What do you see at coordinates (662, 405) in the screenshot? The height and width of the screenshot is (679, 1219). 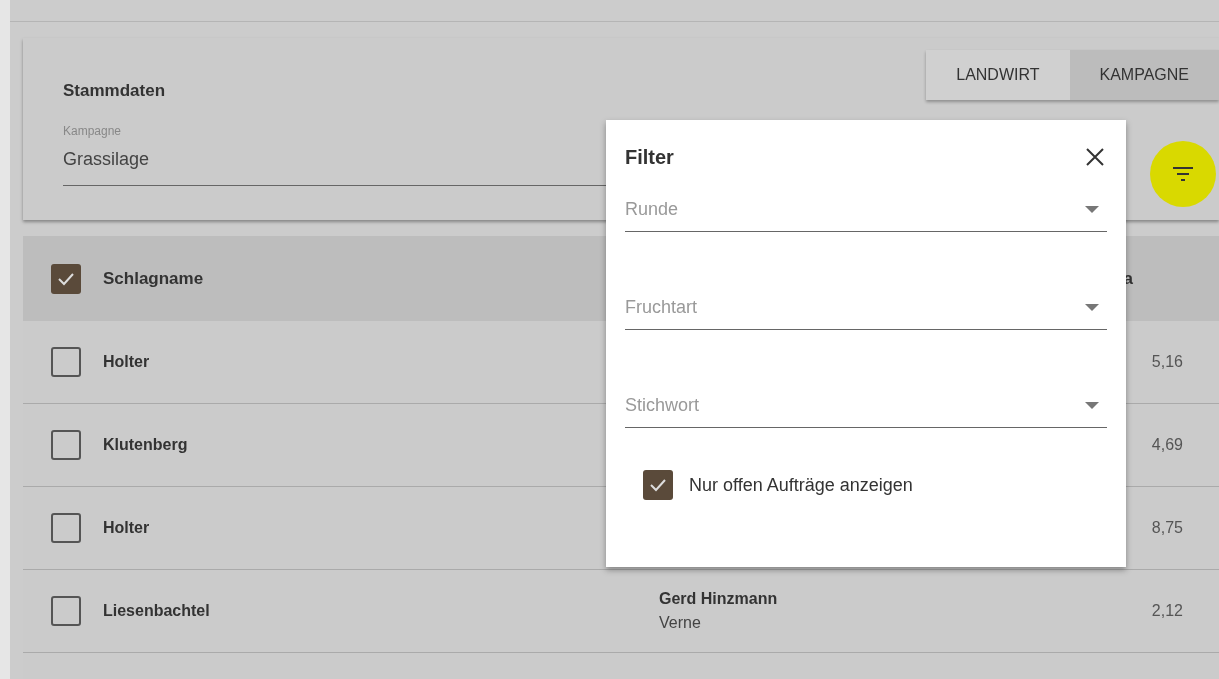 I see `select-placeholder: Stichwort` at bounding box center [662, 405].